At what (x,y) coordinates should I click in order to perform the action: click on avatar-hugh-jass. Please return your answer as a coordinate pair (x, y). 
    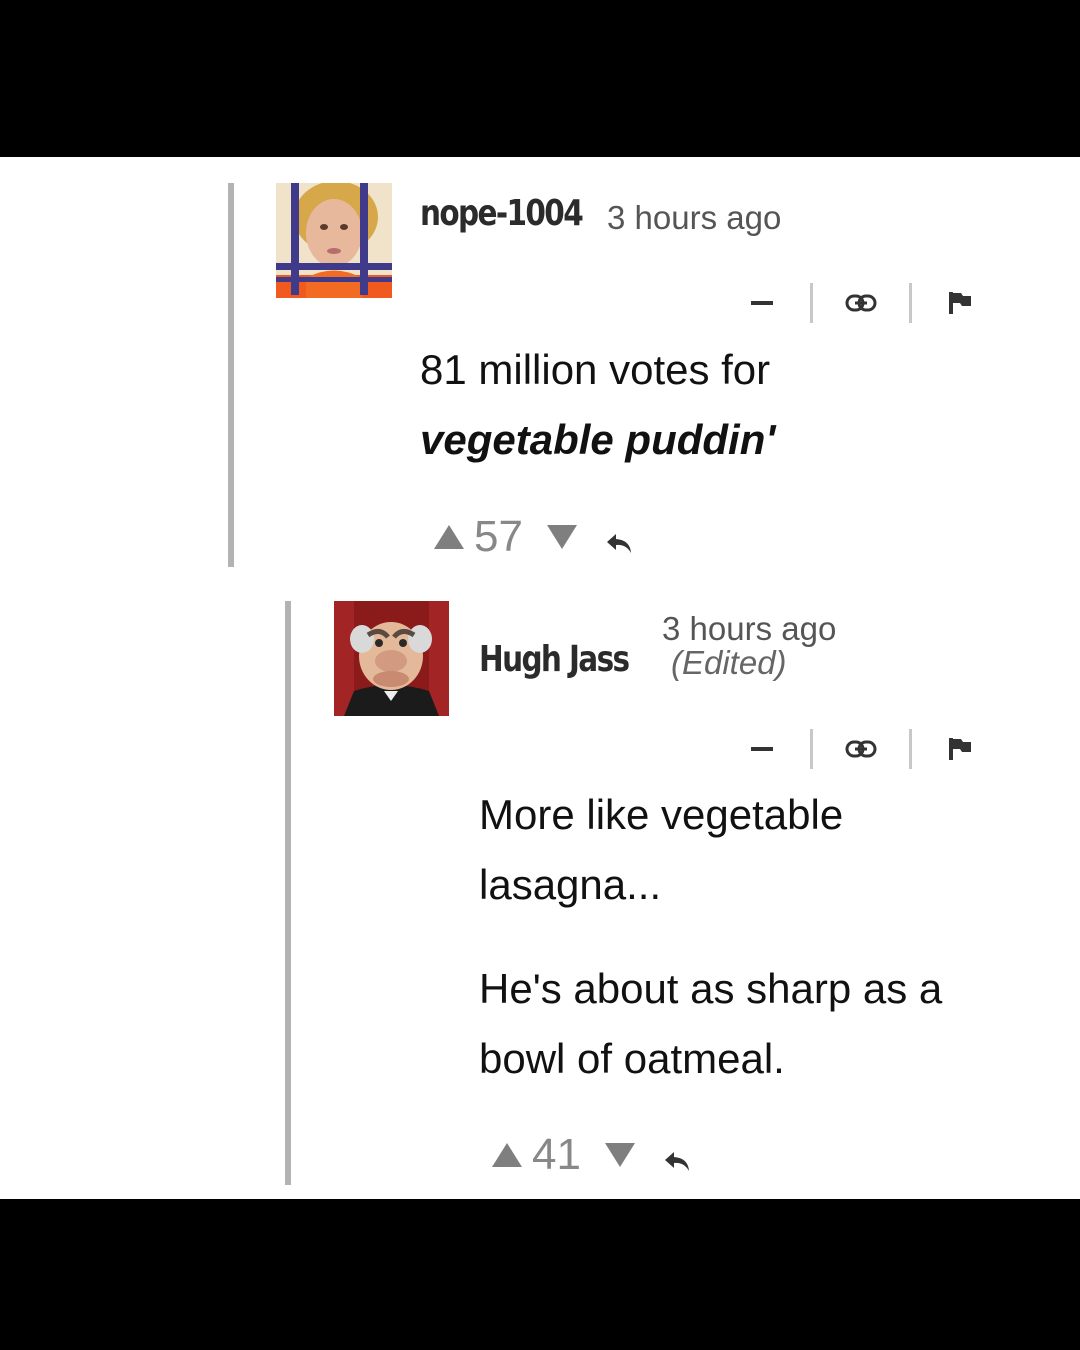
    Looking at the image, I should click on (391, 658).